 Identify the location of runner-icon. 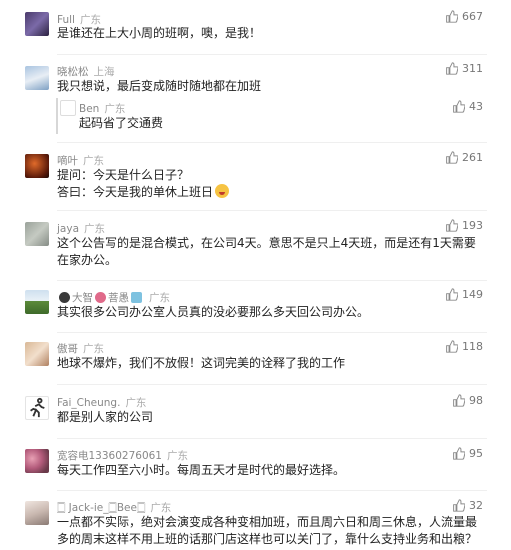
(37, 407).